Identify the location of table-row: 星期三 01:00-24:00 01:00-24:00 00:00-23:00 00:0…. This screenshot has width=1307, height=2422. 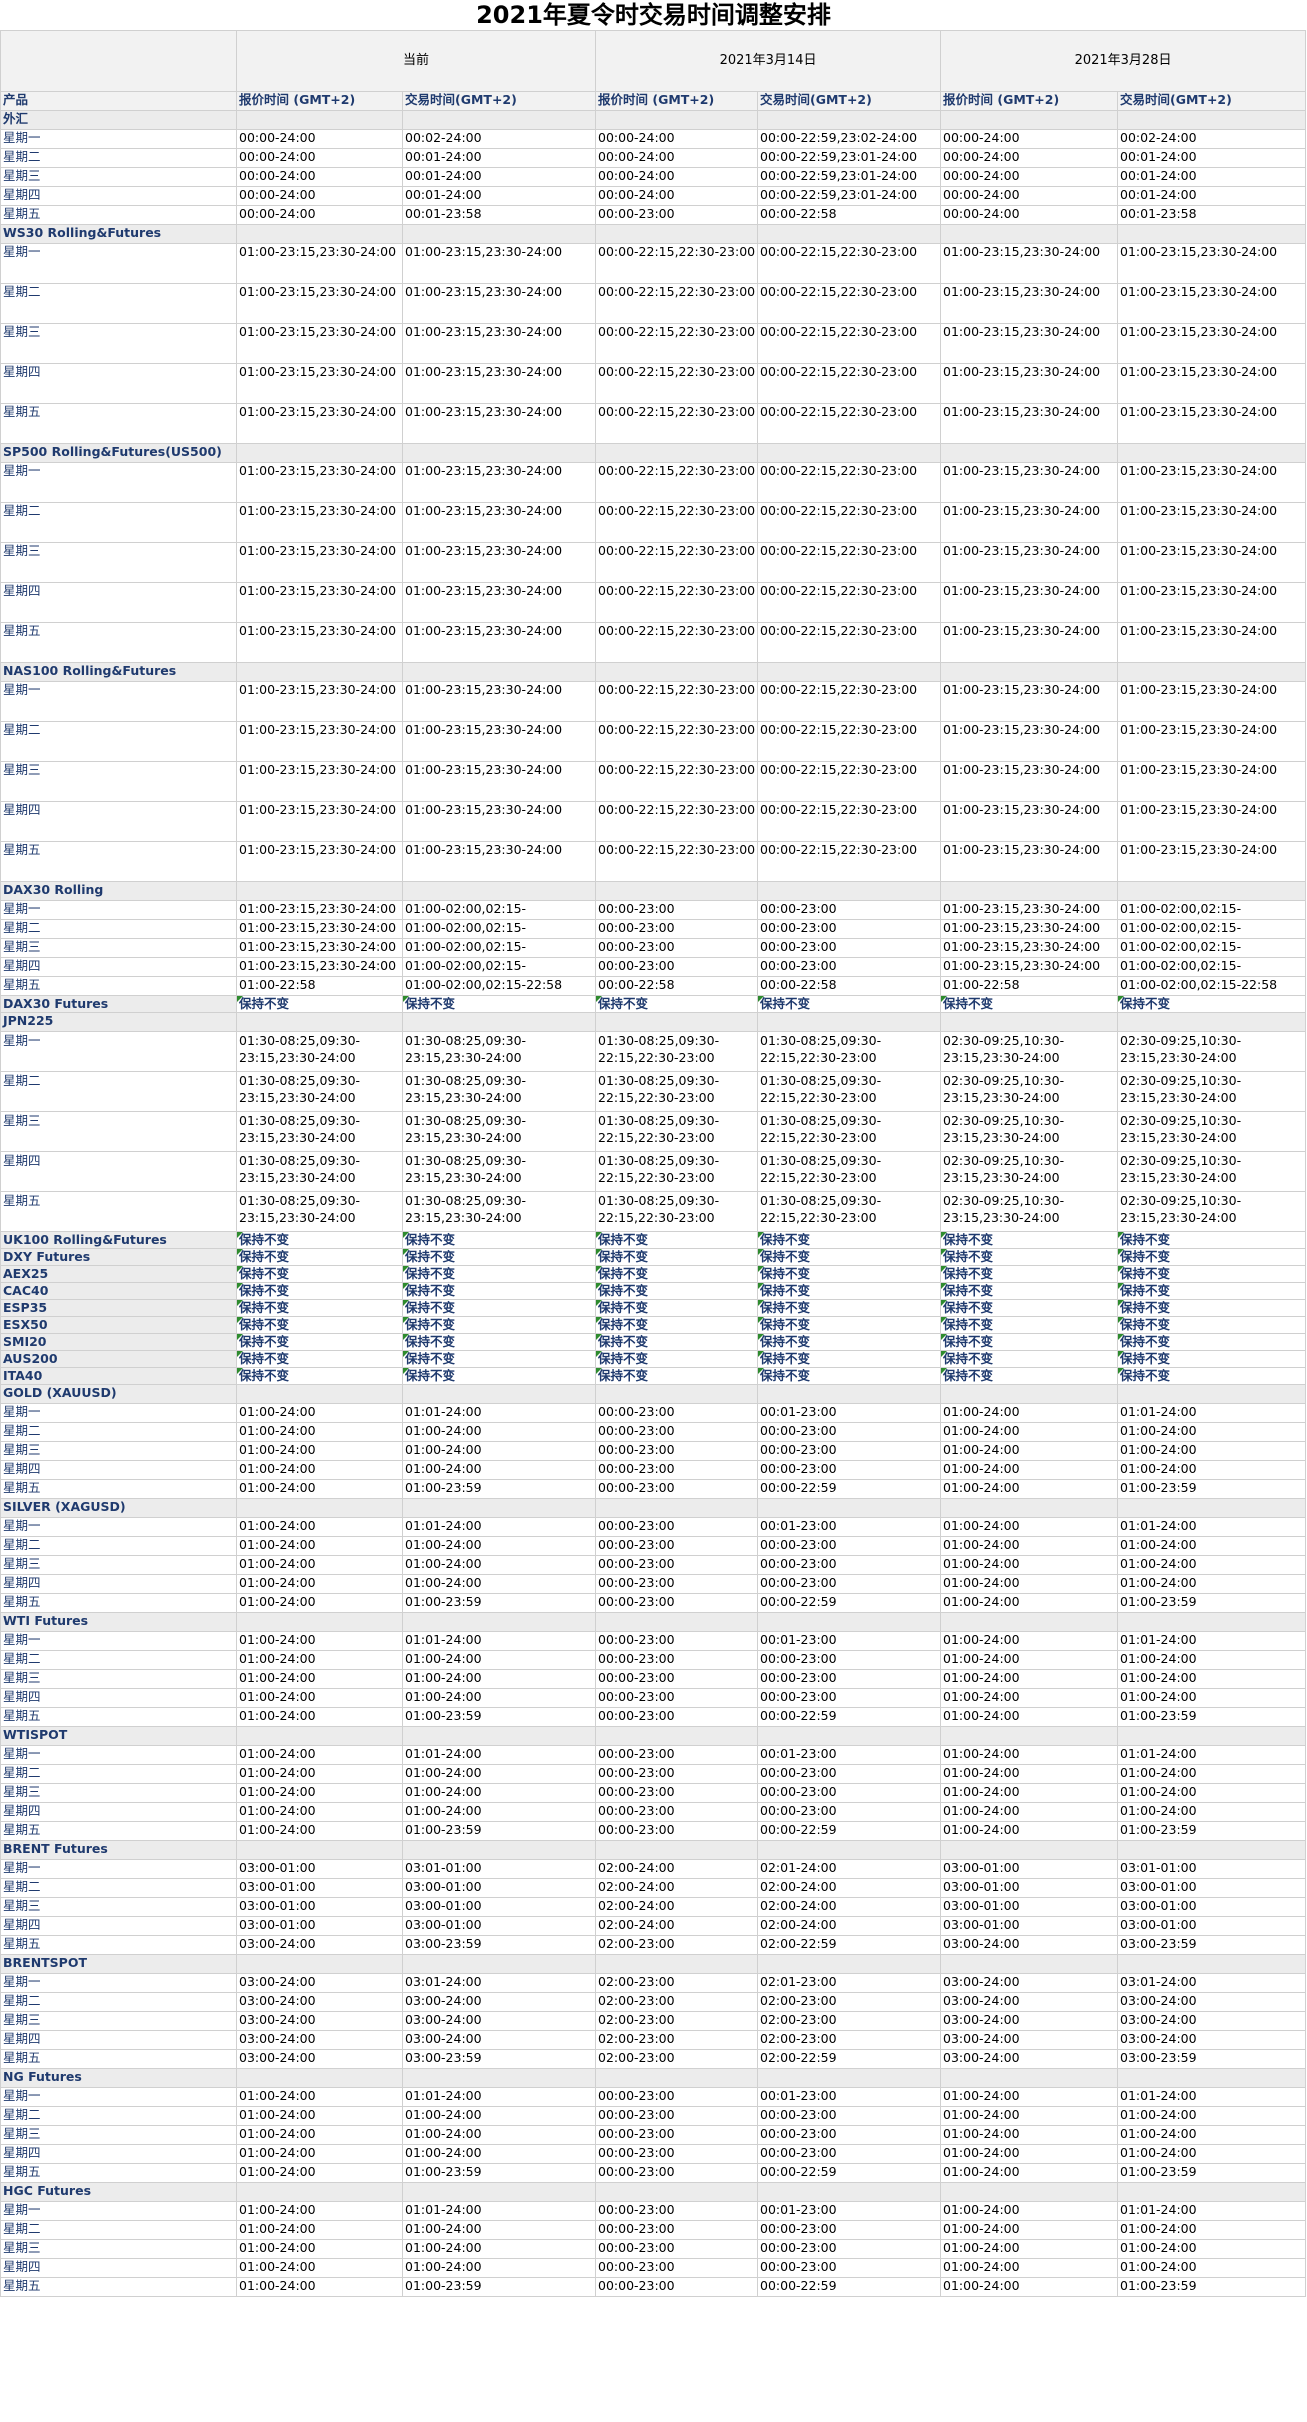
(653, 2135).